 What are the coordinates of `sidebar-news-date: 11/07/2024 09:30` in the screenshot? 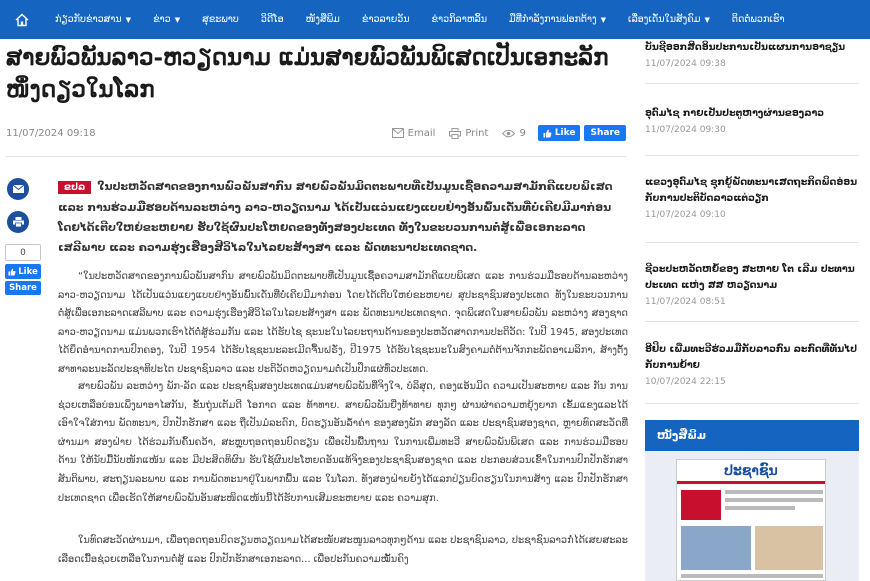 It's located at (685, 130).